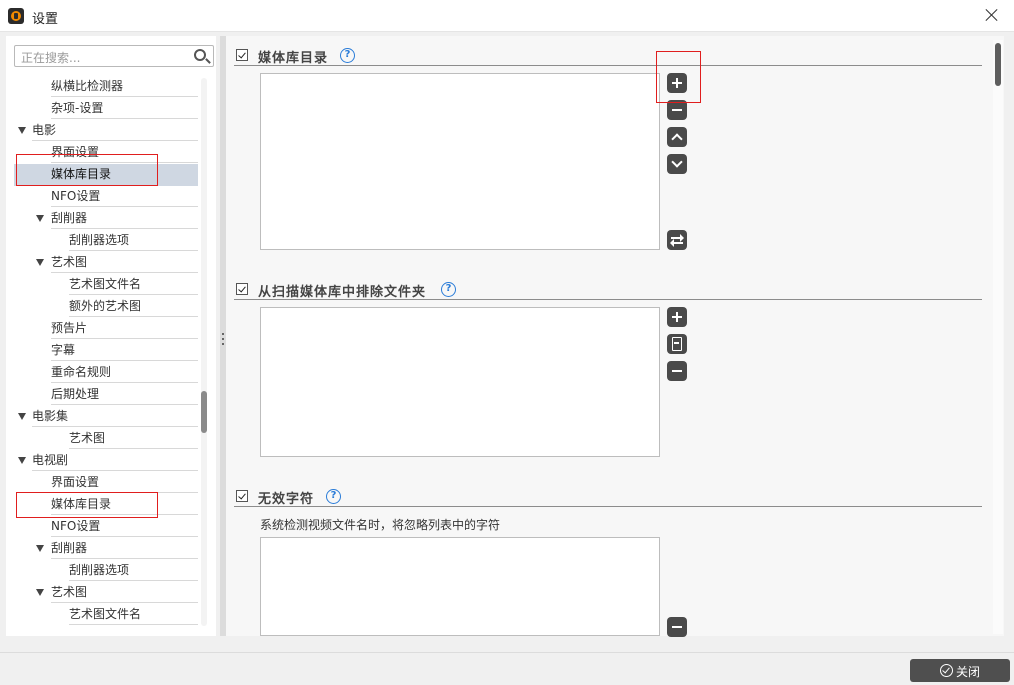 Image resolution: width=1014 pixels, height=685 pixels. Describe the element at coordinates (608, 290) in the screenshot. I see `section-exclude-header: 从扫描媒体库中排除文件夹 ?` at that location.